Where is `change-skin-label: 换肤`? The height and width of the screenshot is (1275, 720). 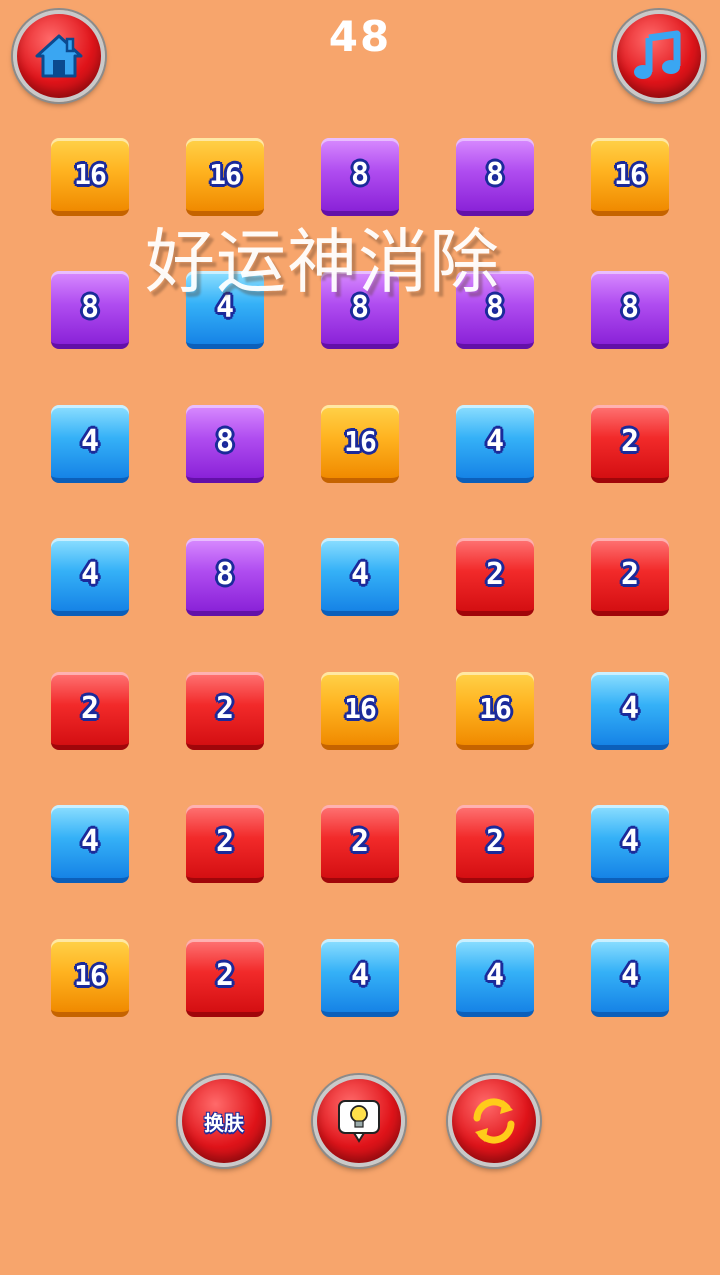
change-skin-label: 换肤 is located at coordinates (224, 1122).